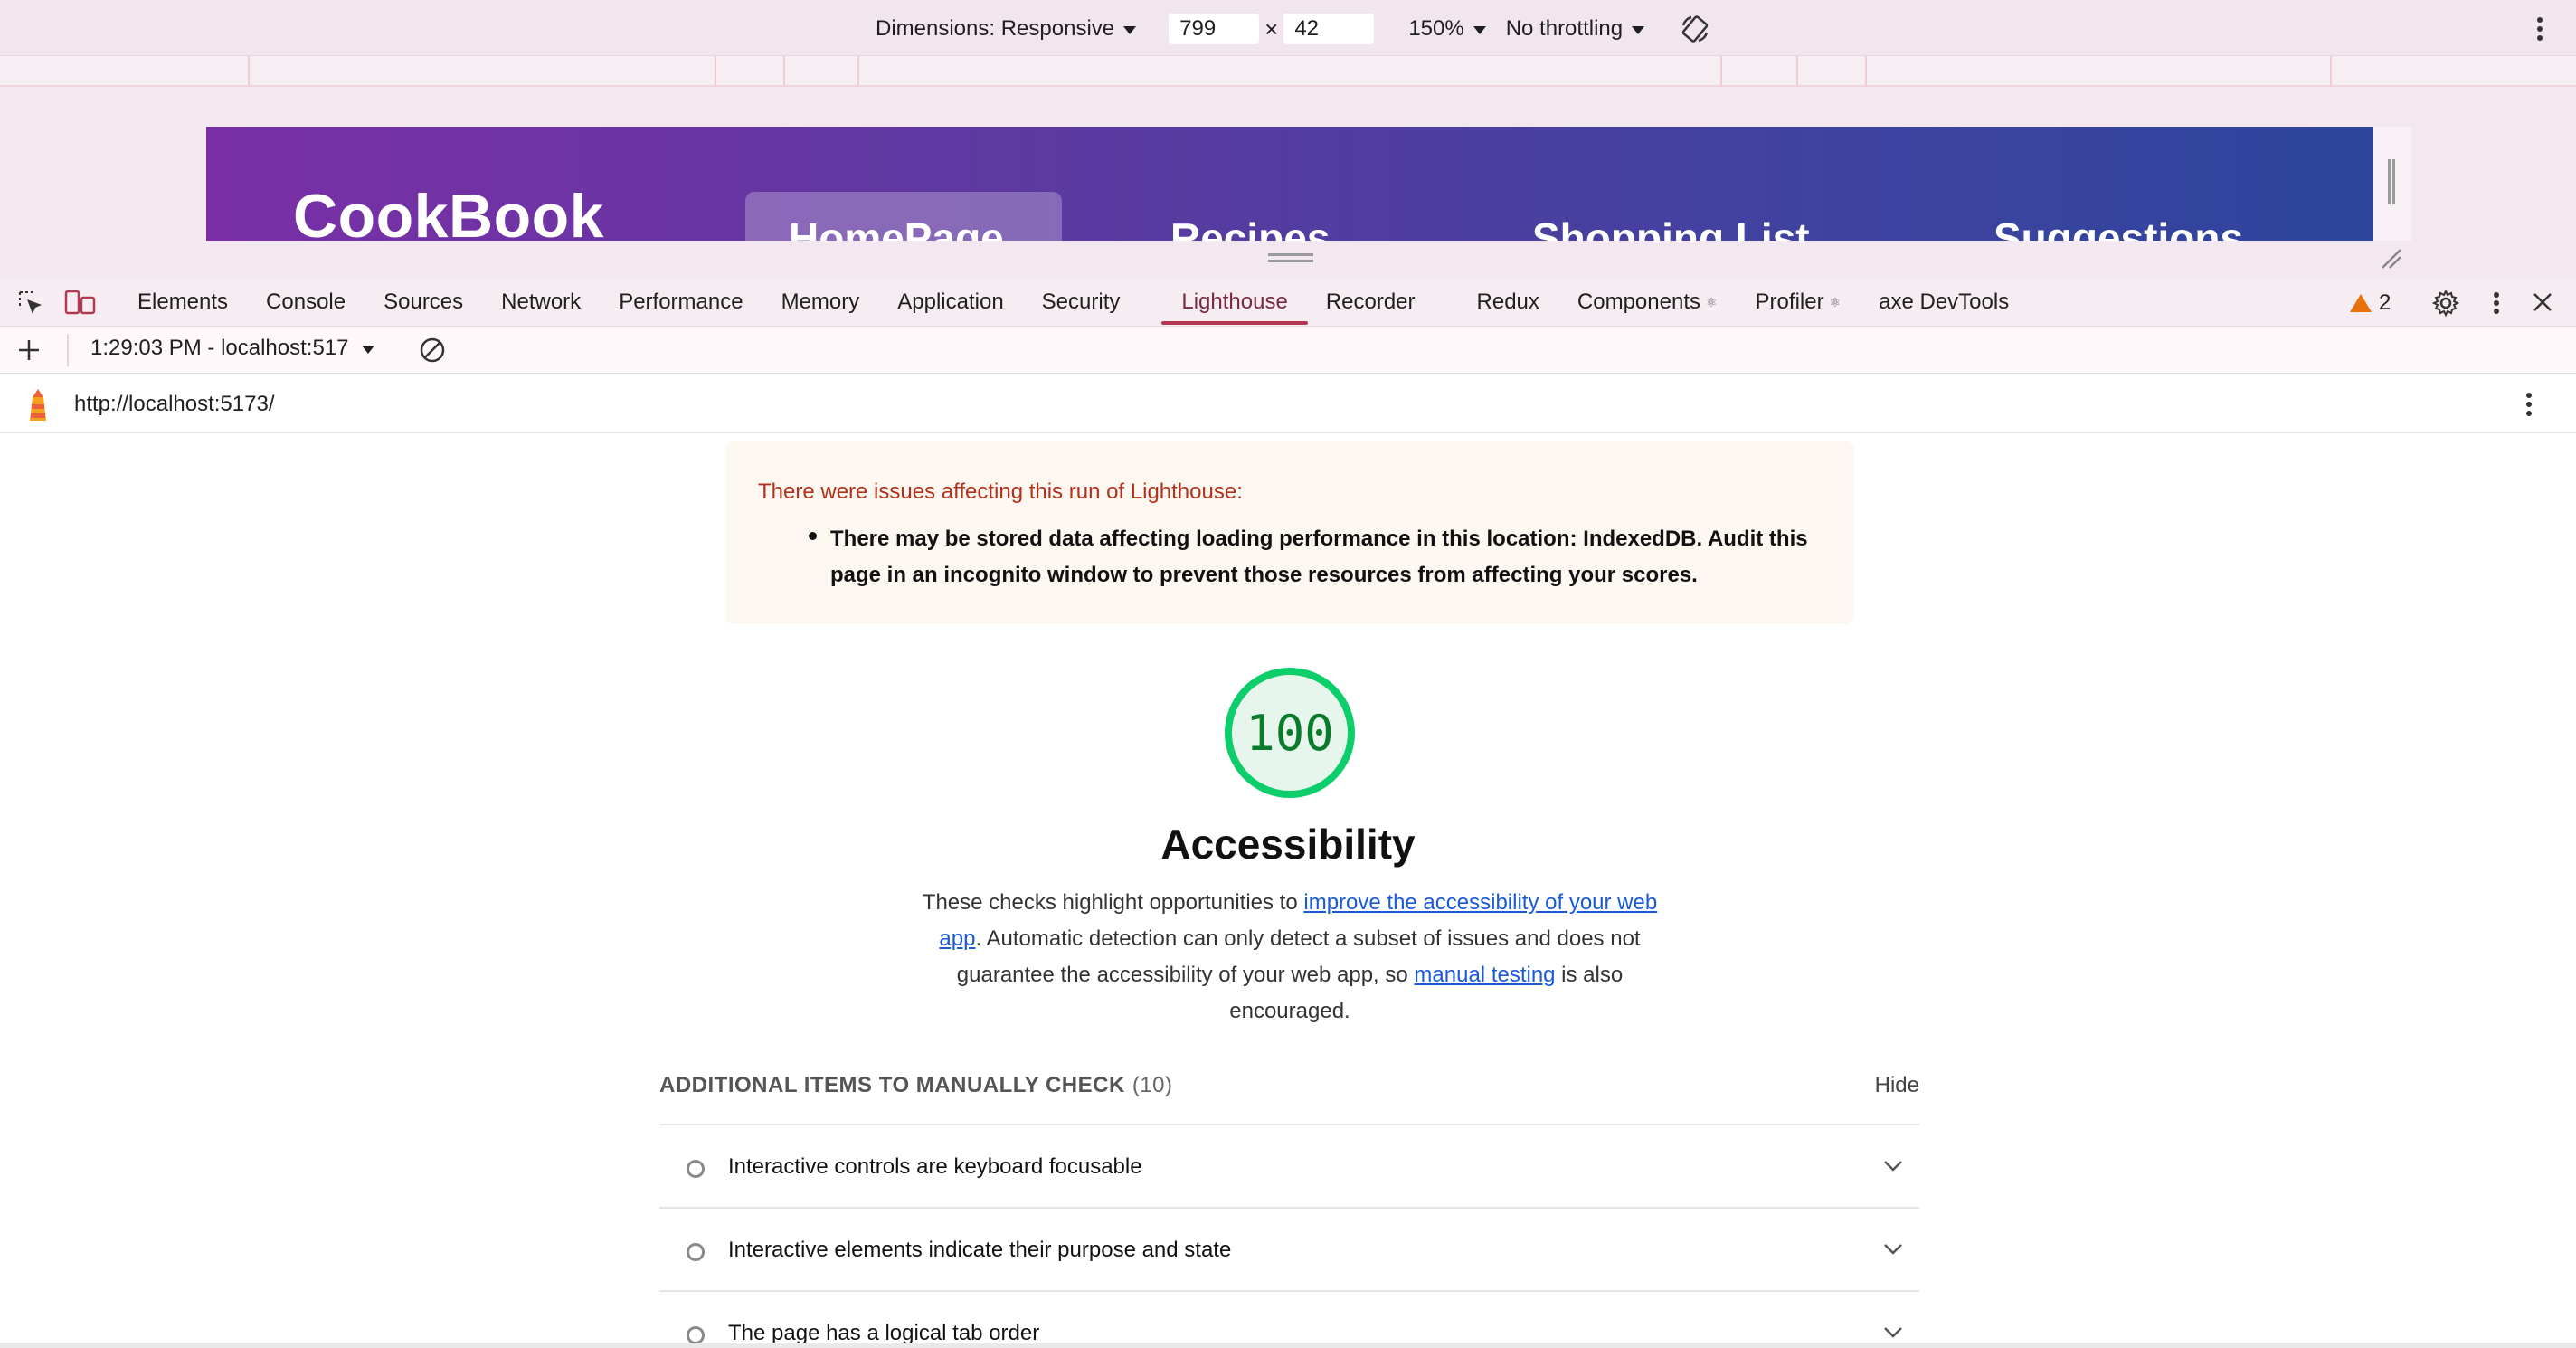 This screenshot has height=1348, width=2576. I want to click on brand-title: CookBook, so click(448, 211).